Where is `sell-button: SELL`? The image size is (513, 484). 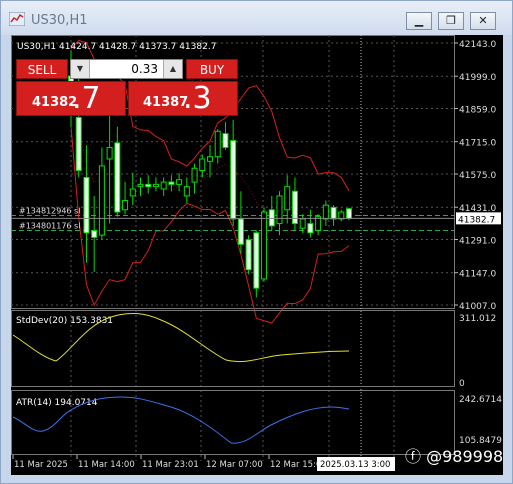
sell-button: SELL is located at coordinates (42, 69).